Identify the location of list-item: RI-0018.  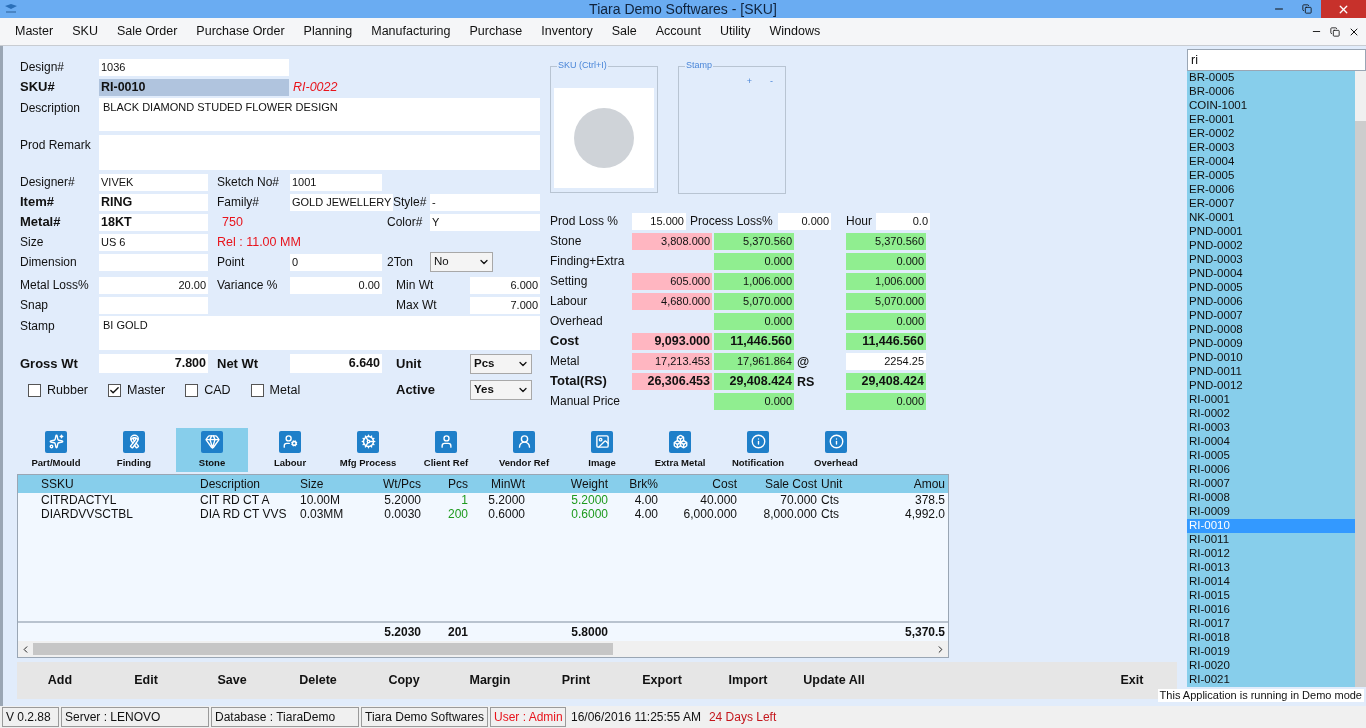
(1271, 638).